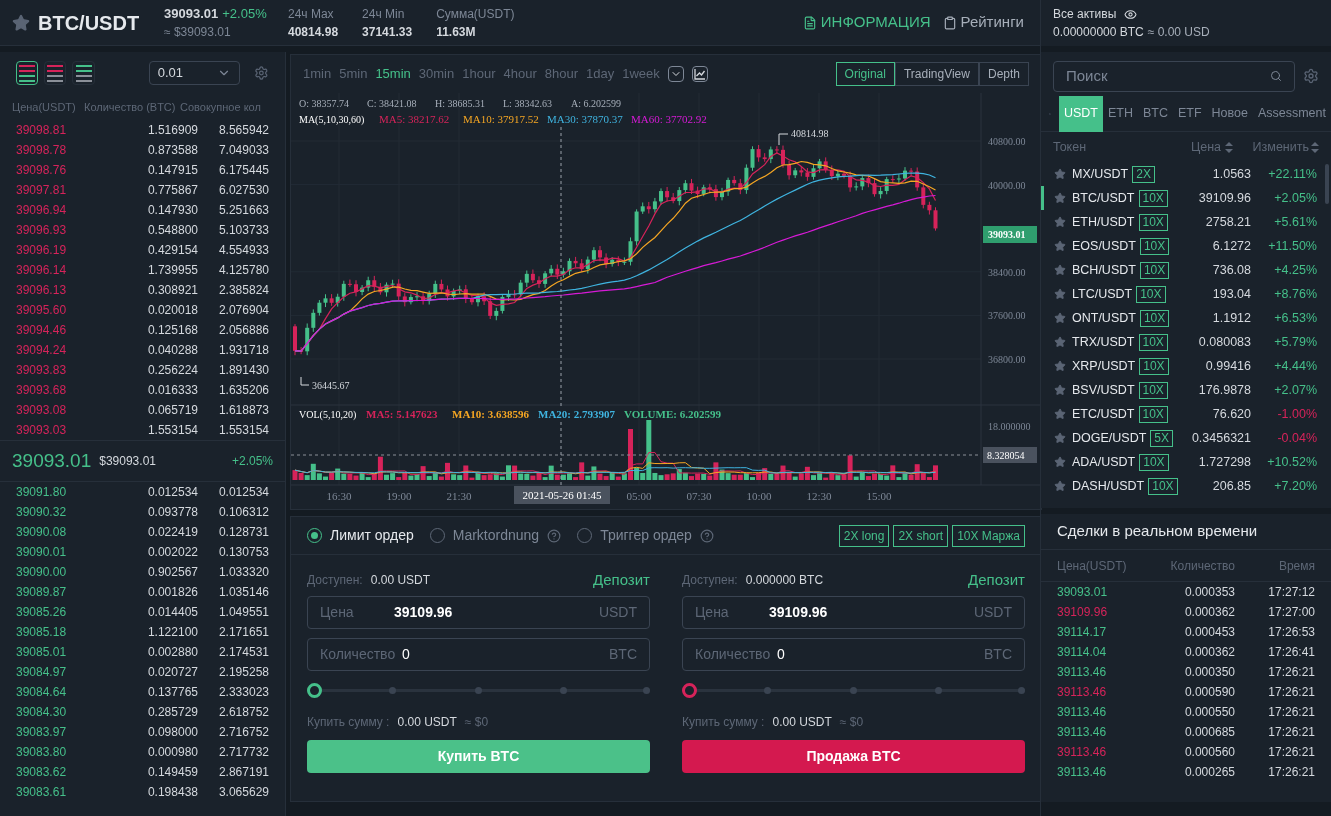 The width and height of the screenshot is (1331, 816). What do you see at coordinates (1291, 113) in the screenshot?
I see `market-tab: Assessment` at bounding box center [1291, 113].